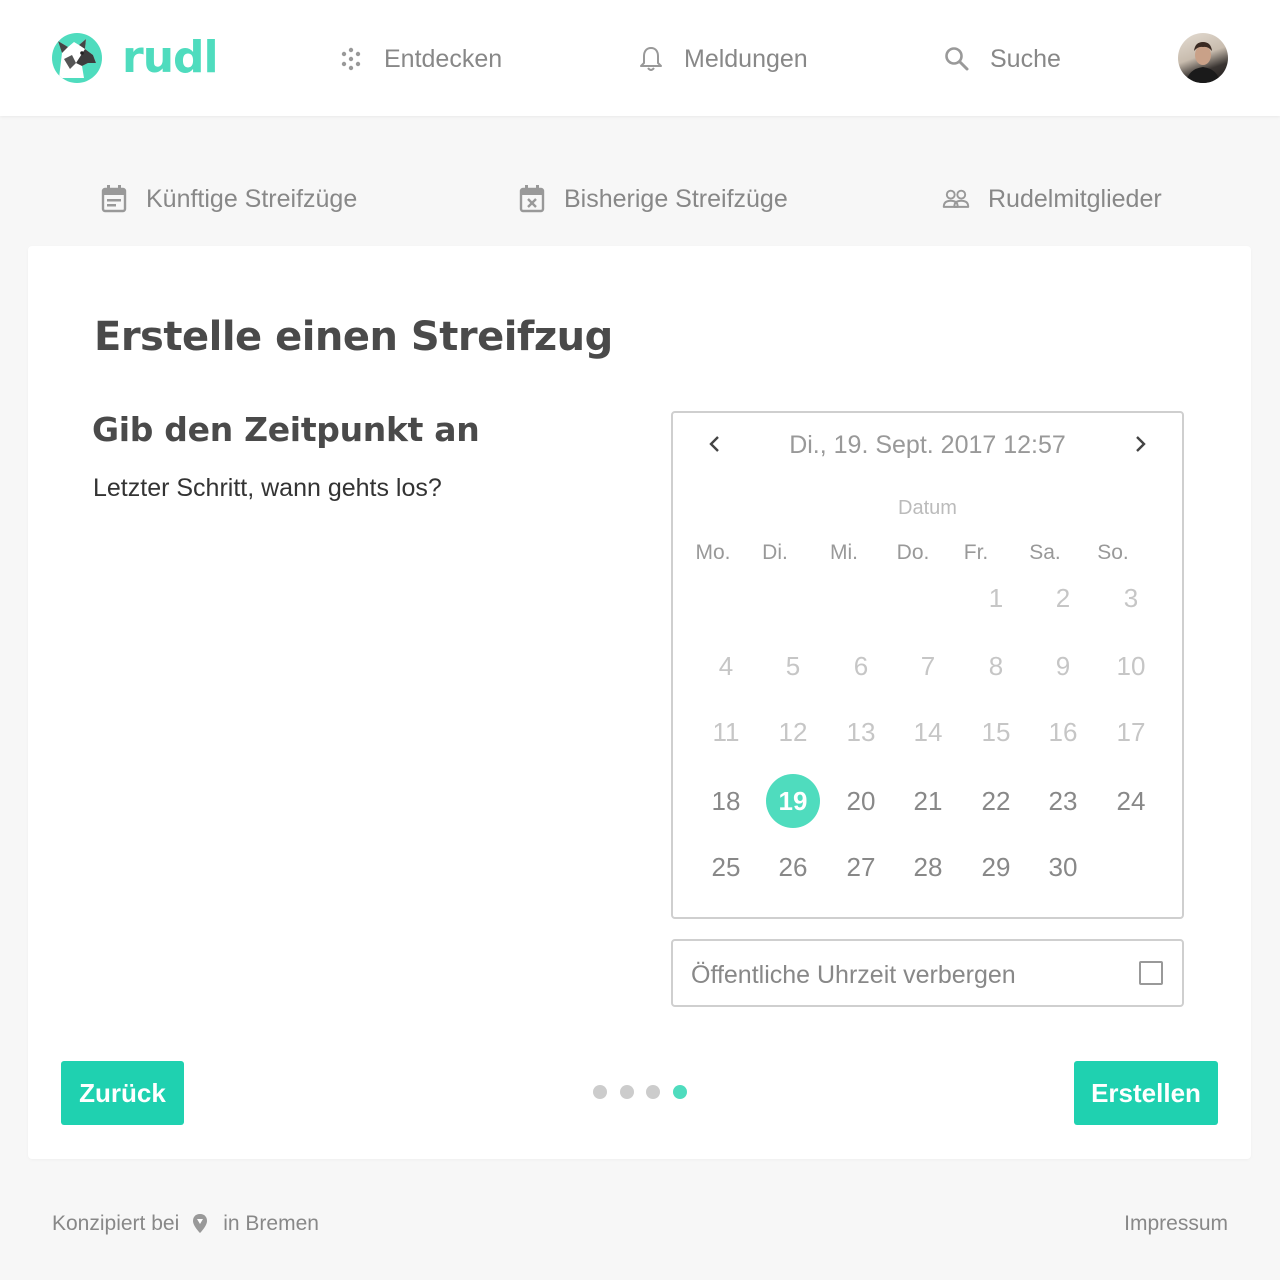 Image resolution: width=1280 pixels, height=1280 pixels. Describe the element at coordinates (793, 801) in the screenshot. I see `calendar-day-selected: 19` at that location.